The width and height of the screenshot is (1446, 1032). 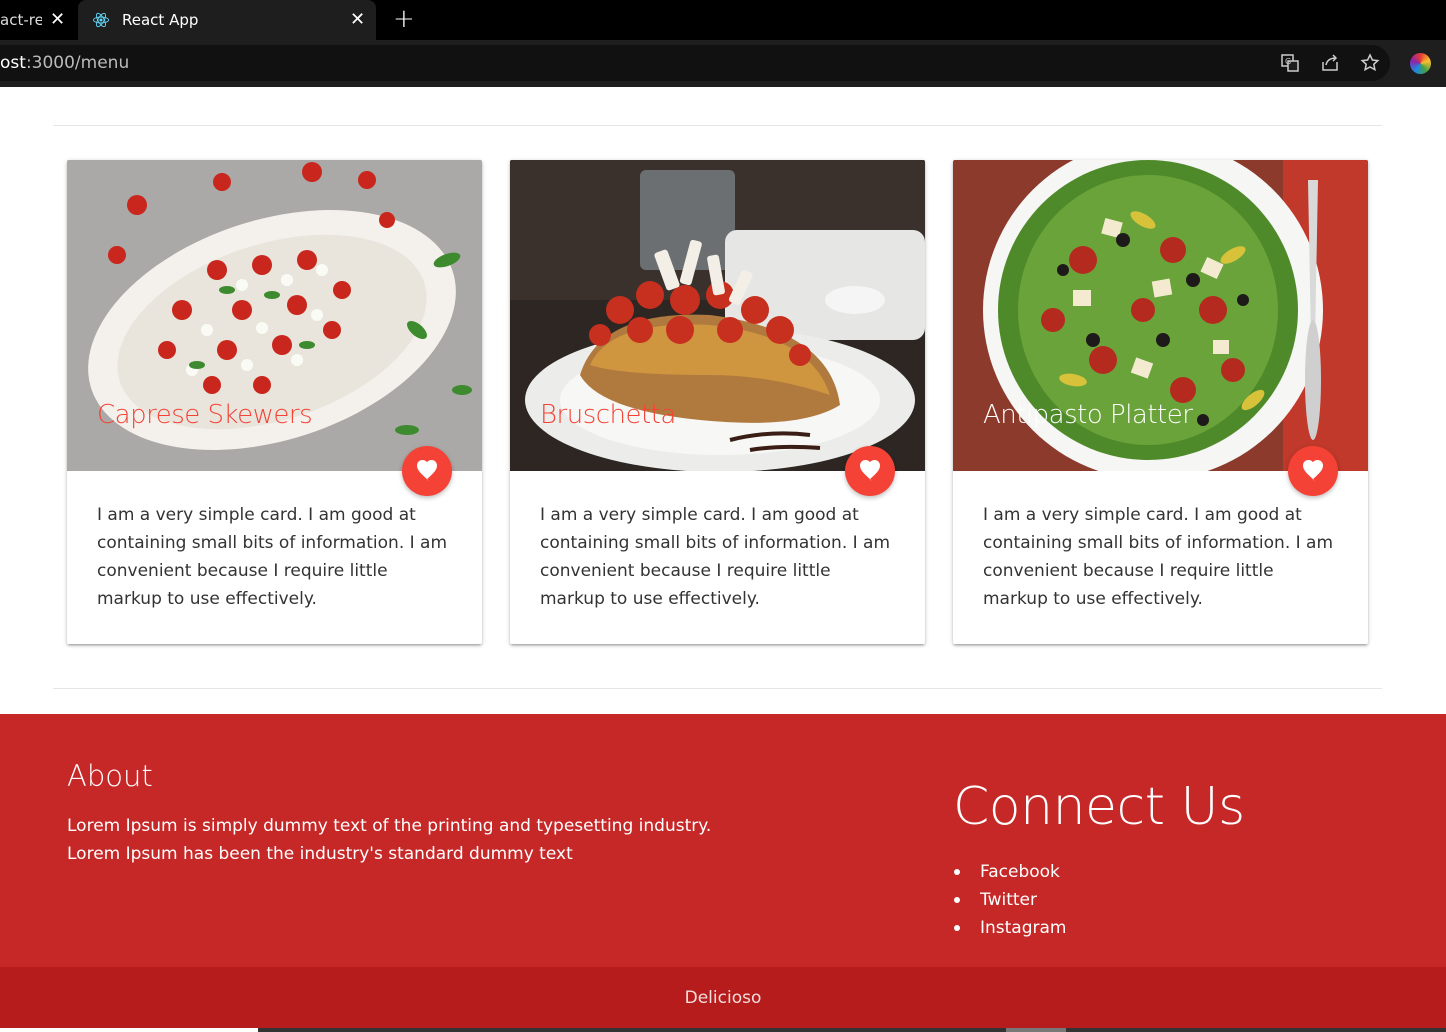 What do you see at coordinates (1330, 63) in the screenshot?
I see `share-icon` at bounding box center [1330, 63].